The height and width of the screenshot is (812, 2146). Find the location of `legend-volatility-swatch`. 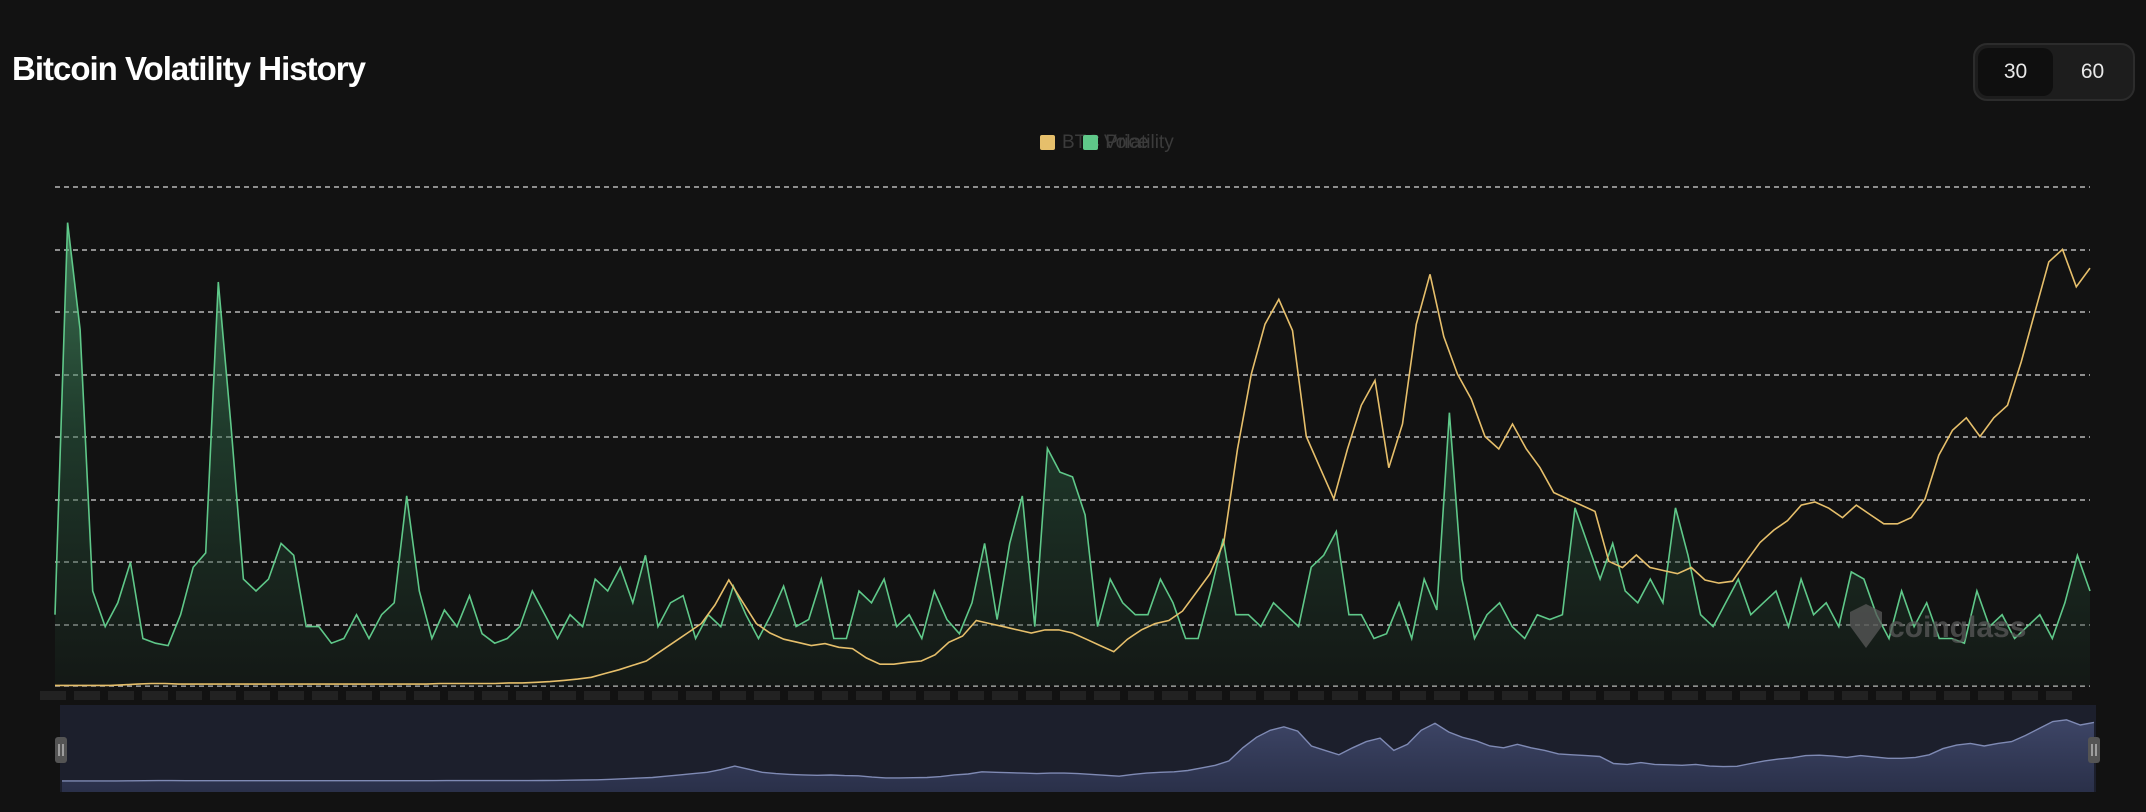

legend-volatility-swatch is located at coordinates (1090, 142).